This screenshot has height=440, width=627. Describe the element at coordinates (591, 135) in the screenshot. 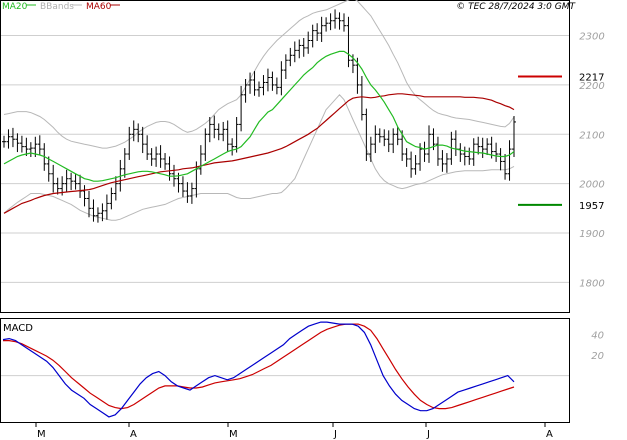

I see `price-y-tick: 2100` at that location.